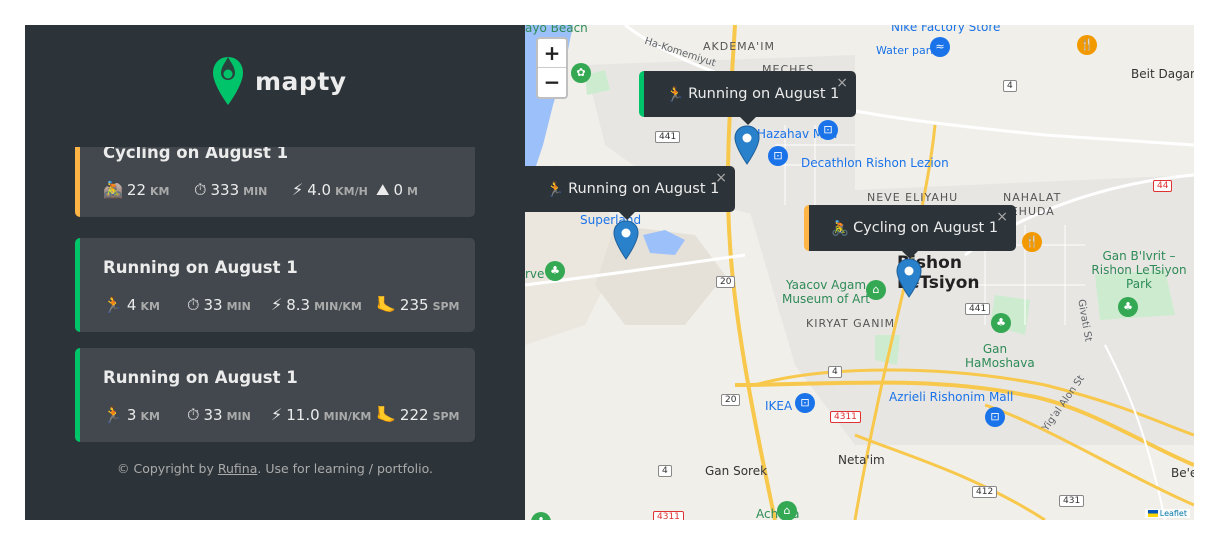 Image resolution: width=1219 pixels, height=545 pixels. I want to click on distance-value: 22, so click(136, 190).